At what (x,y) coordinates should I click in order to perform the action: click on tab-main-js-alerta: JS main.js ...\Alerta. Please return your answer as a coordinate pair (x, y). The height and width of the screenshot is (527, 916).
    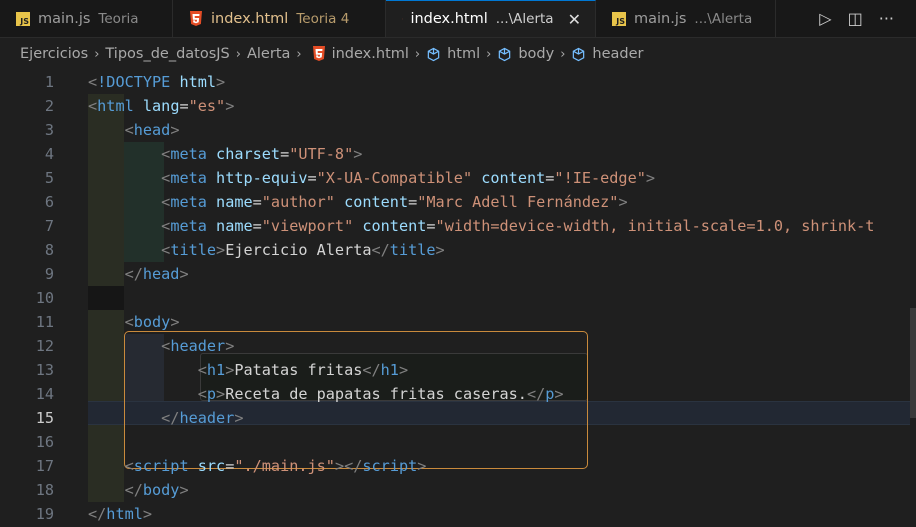
    Looking at the image, I should click on (686, 18).